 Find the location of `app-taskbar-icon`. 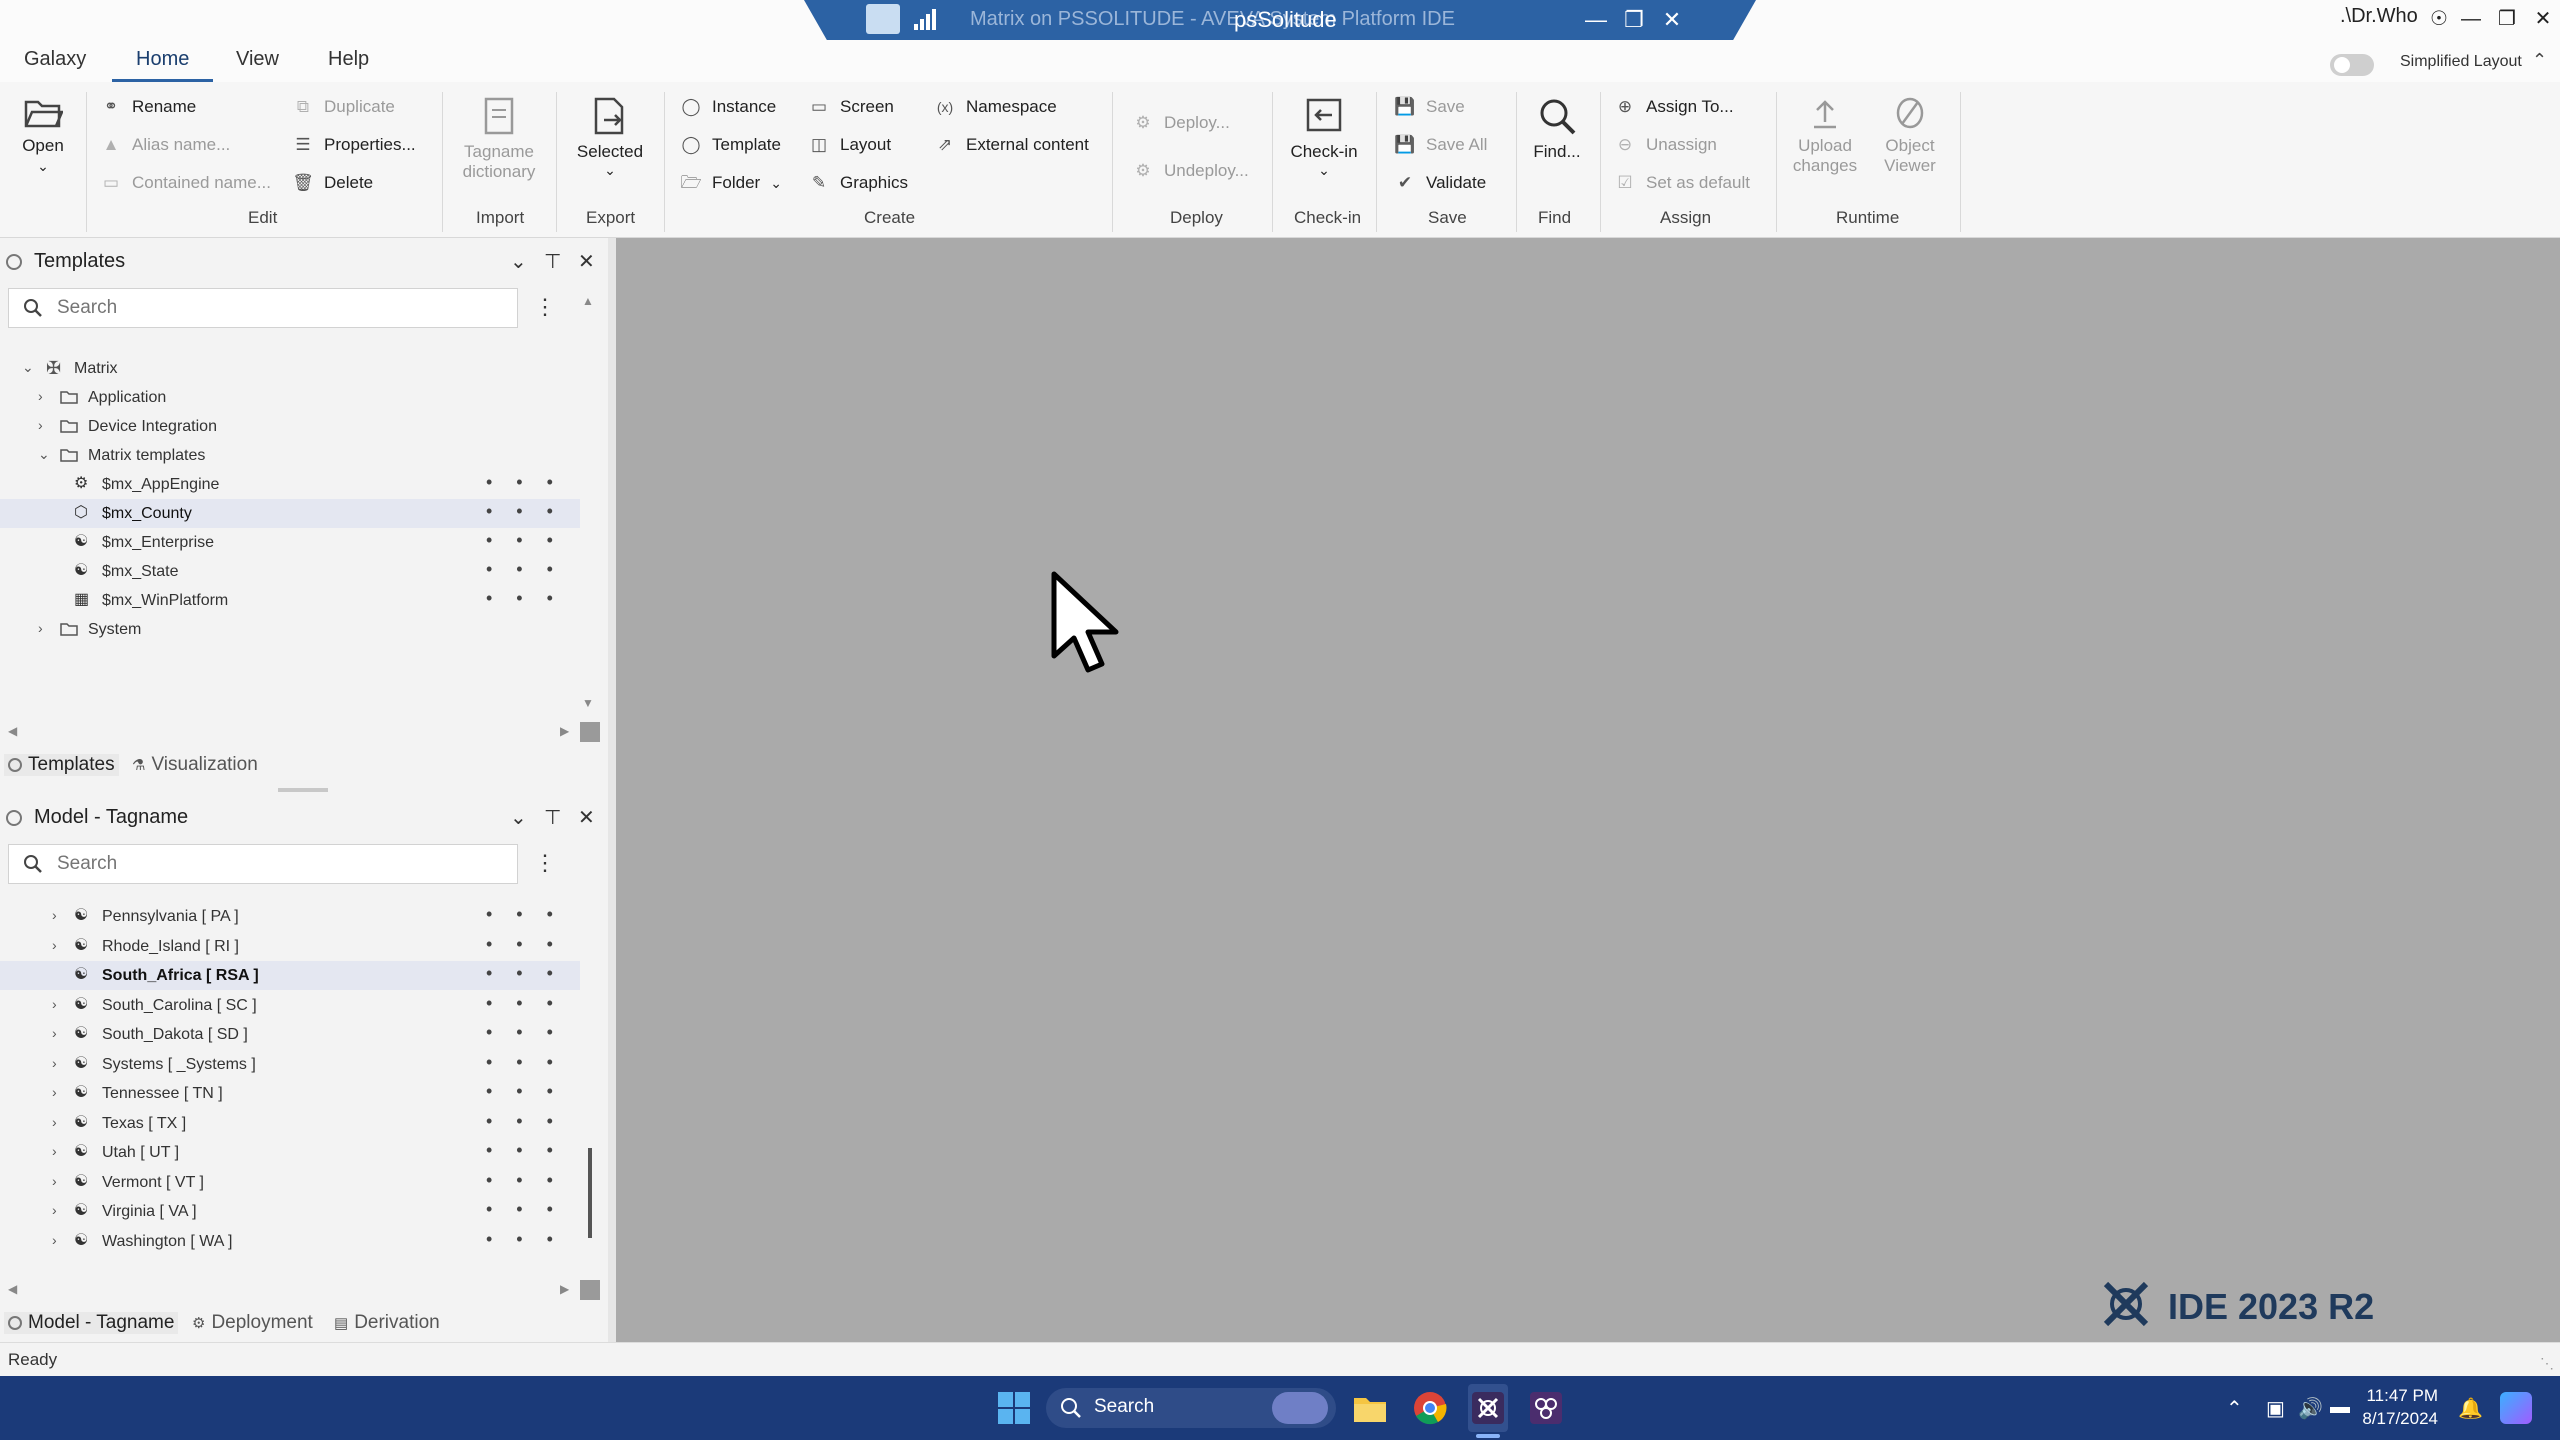

app-taskbar-icon is located at coordinates (1546, 1408).